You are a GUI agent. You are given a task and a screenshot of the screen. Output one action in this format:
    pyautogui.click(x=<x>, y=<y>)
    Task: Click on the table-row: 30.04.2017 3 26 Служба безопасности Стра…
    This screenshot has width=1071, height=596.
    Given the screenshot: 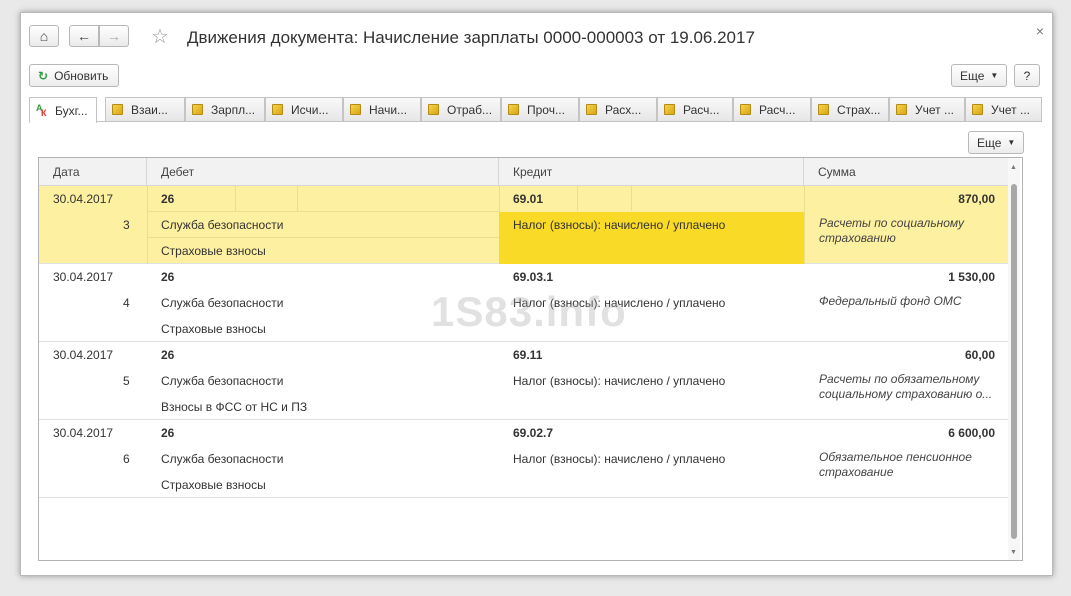 What is the action you would take?
    pyautogui.click(x=524, y=225)
    